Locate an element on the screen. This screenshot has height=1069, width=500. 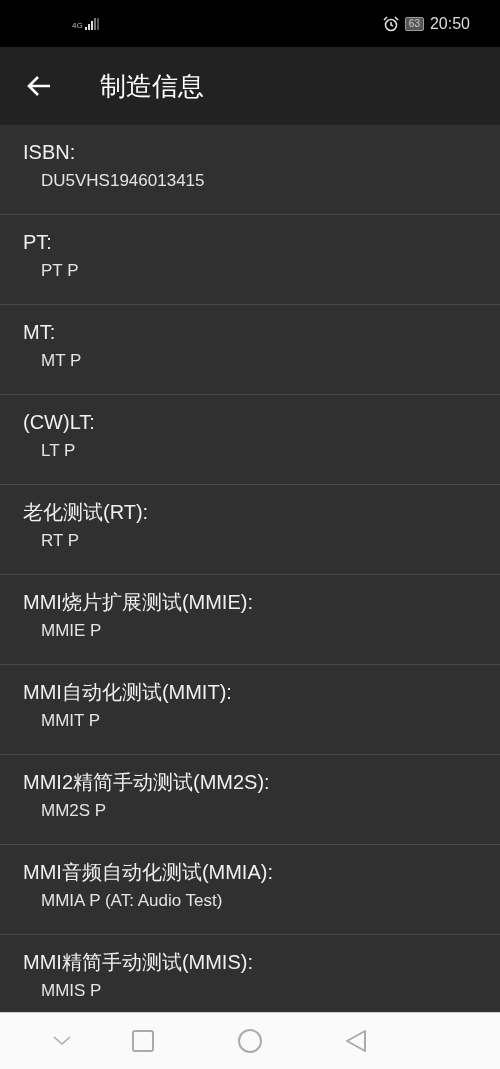
network-label: 4G is located at coordinates (77, 25).